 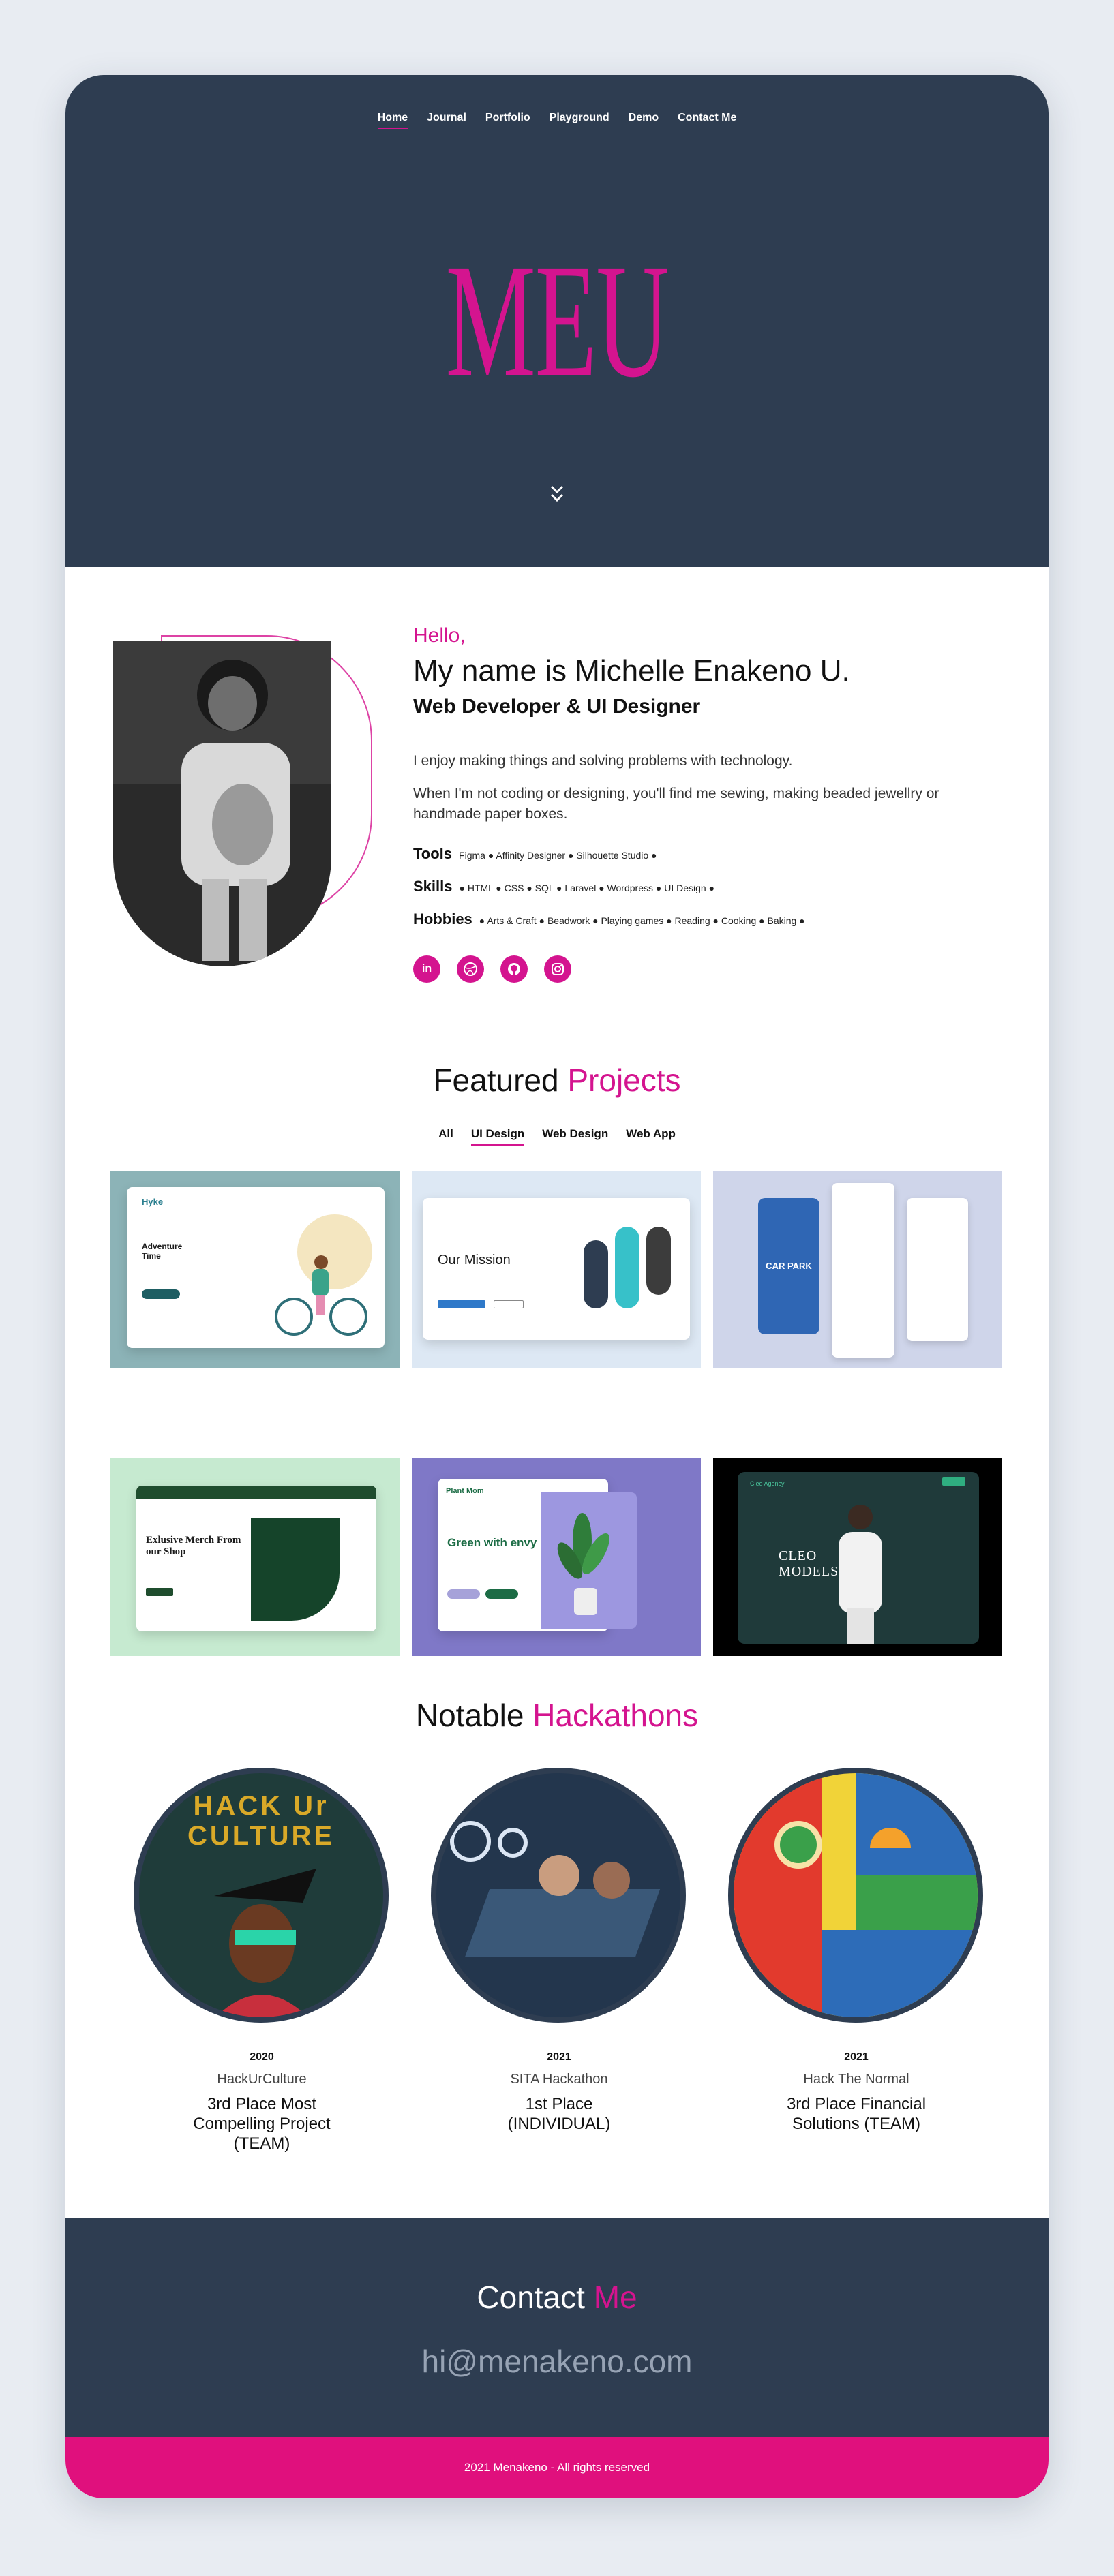 What do you see at coordinates (575, 1136) in the screenshot?
I see `tab-web-design: Web Design` at bounding box center [575, 1136].